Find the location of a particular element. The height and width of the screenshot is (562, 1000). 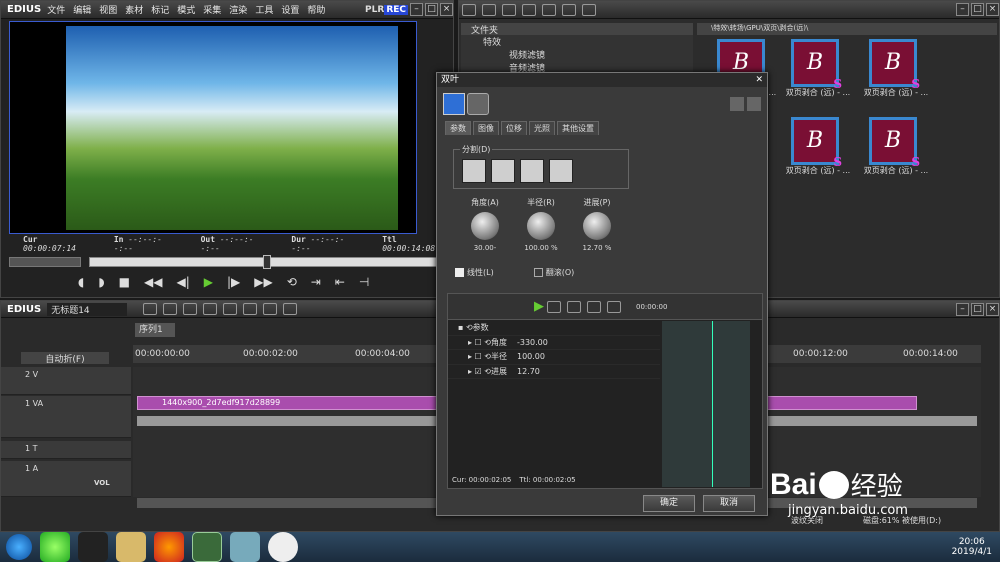

menu-file: 文件 is located at coordinates (56, 9).